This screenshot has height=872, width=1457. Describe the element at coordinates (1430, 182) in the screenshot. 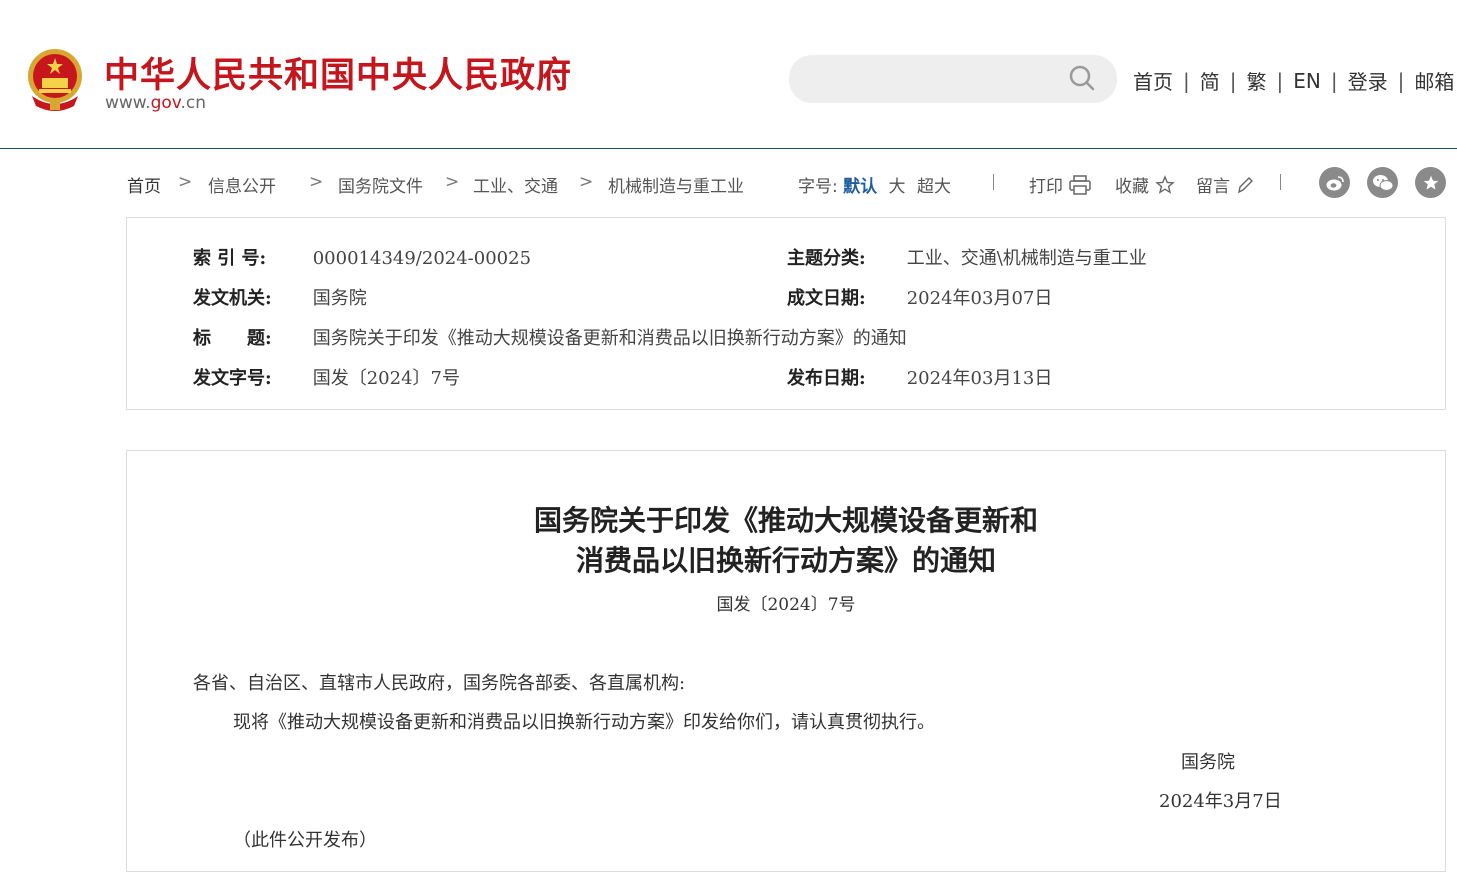

I see `star-share-icon` at that location.